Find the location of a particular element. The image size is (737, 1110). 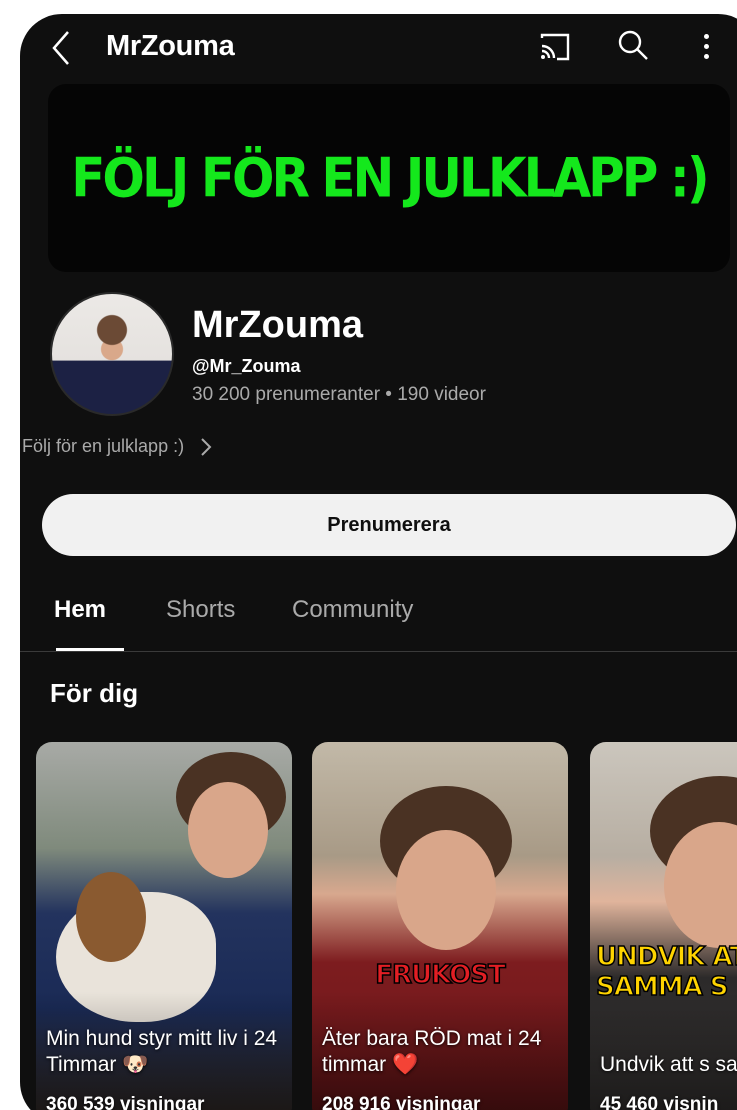

heart-emoji-icon: ❤️ is located at coordinates (405, 1064).